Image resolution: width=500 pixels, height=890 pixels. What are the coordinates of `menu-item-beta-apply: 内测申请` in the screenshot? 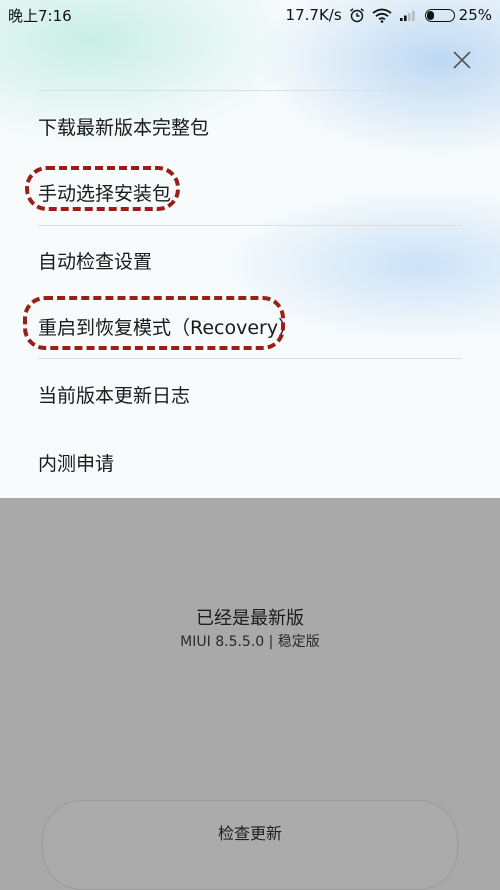 It's located at (76, 462).